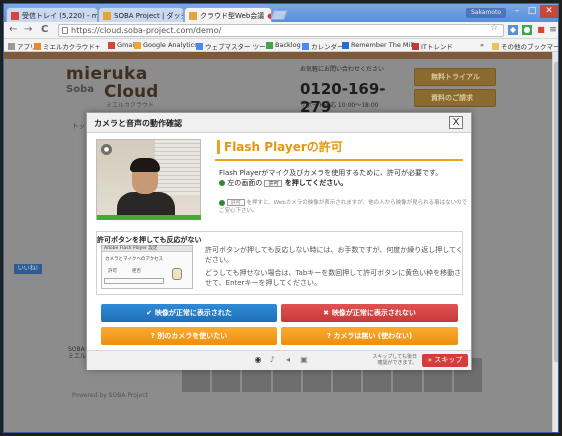 Image resolution: width=562 pixels, height=436 pixels. Describe the element at coordinates (134, 281) in the screenshot. I see `screenshot-row` at that location.